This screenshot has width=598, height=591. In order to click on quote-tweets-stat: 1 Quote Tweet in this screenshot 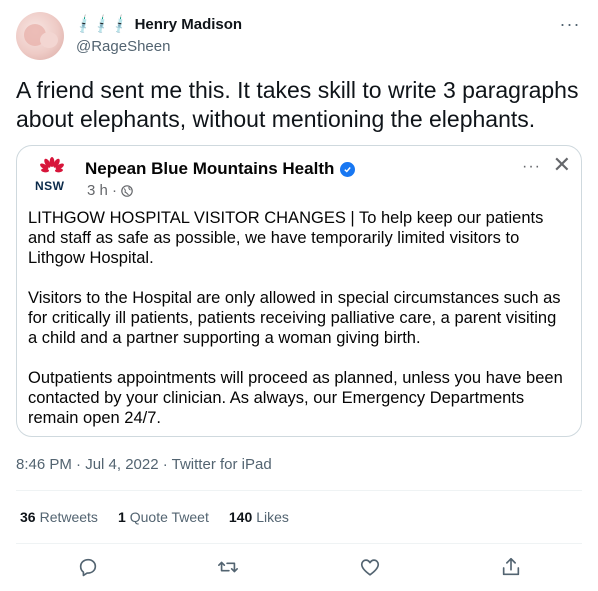, I will do `click(163, 517)`.